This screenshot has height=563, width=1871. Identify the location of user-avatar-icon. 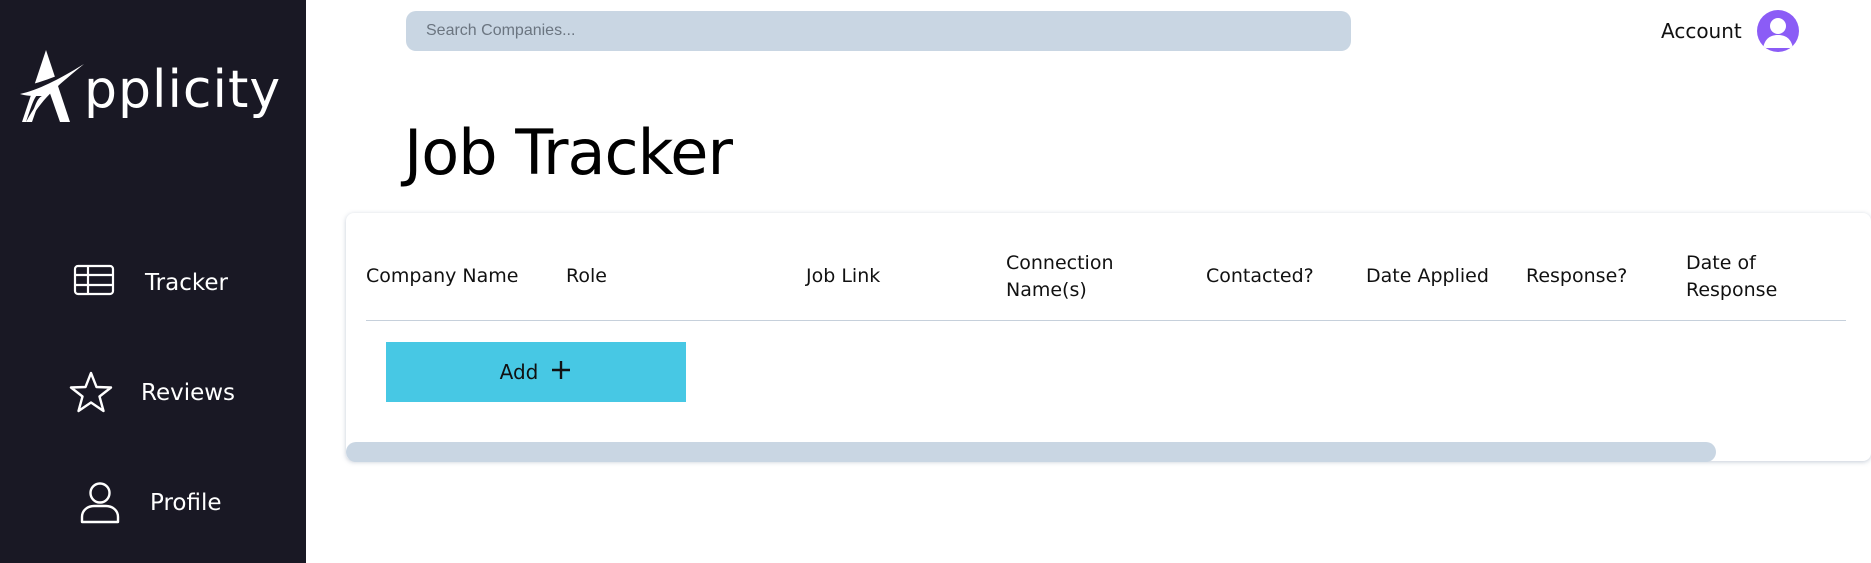
(1778, 33).